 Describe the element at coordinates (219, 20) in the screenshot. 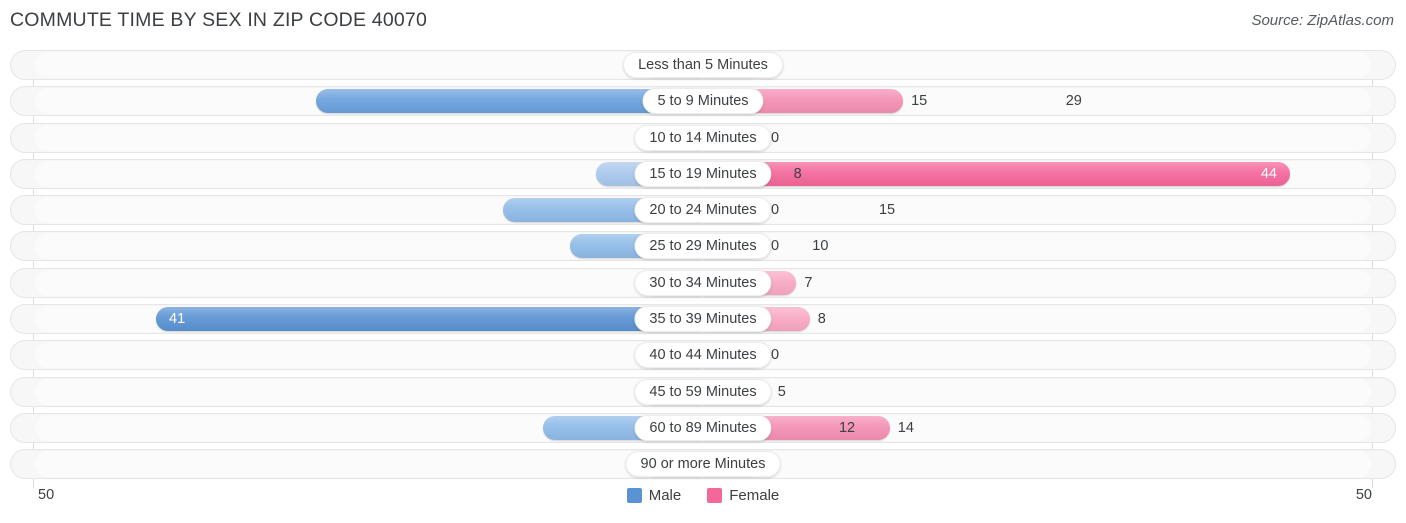

I see `page-title: COMMUTE TIME BY SEX IN ZIP CODE 40070` at that location.